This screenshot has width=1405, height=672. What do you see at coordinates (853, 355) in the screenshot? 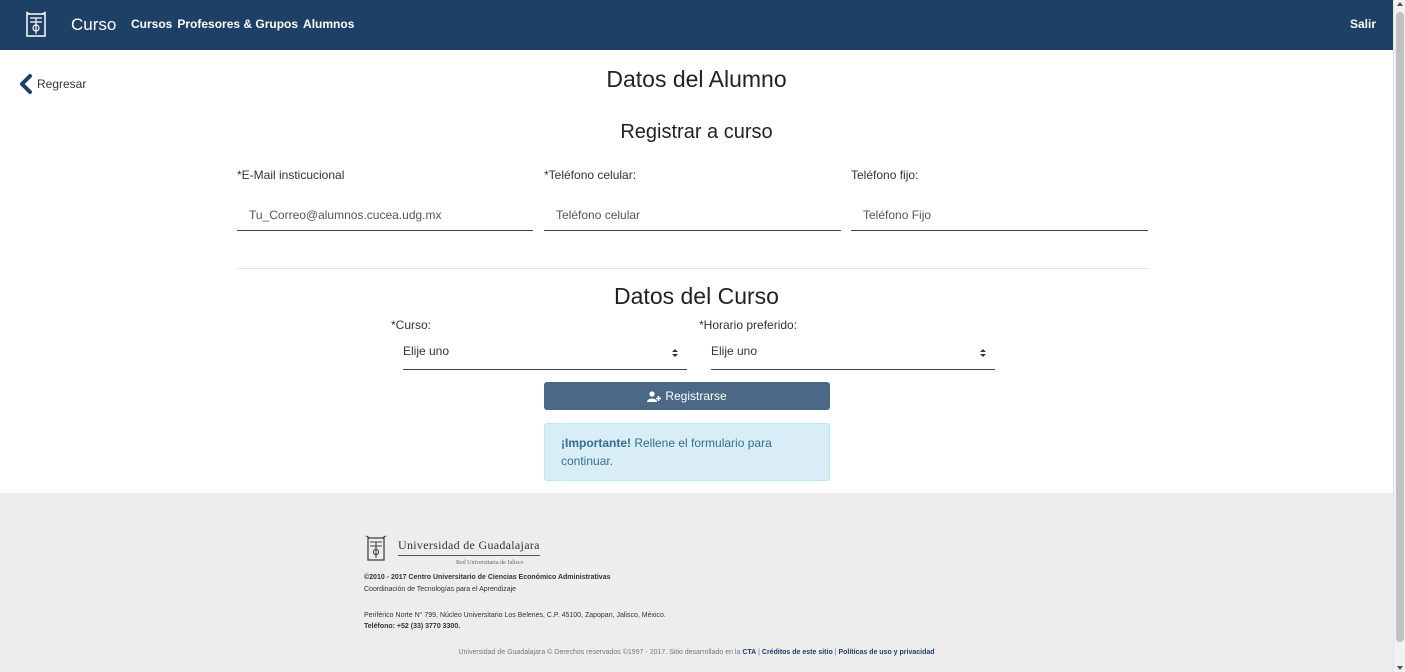
I see `schedule-select: Elije uno` at bounding box center [853, 355].